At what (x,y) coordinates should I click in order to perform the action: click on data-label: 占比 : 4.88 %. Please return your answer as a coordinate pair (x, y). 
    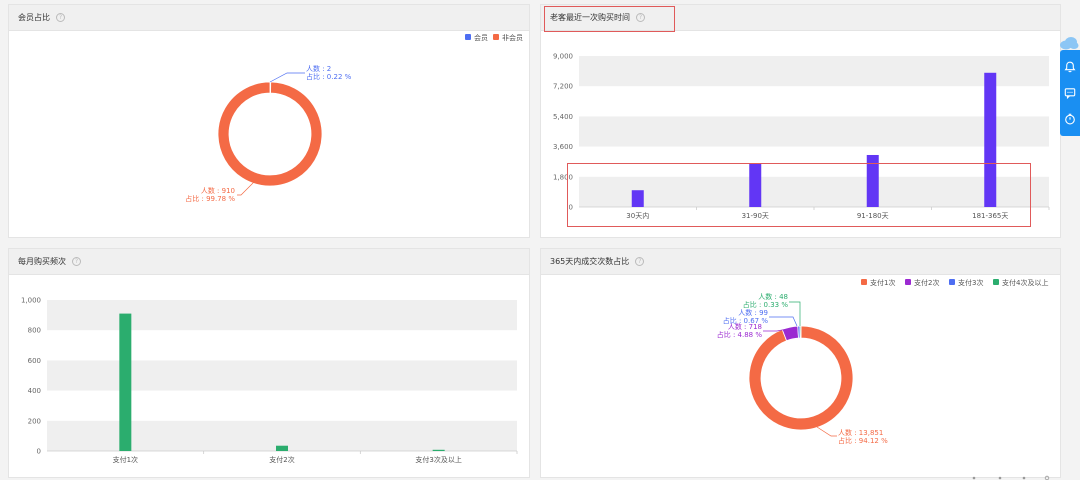
    Looking at the image, I should click on (740, 334).